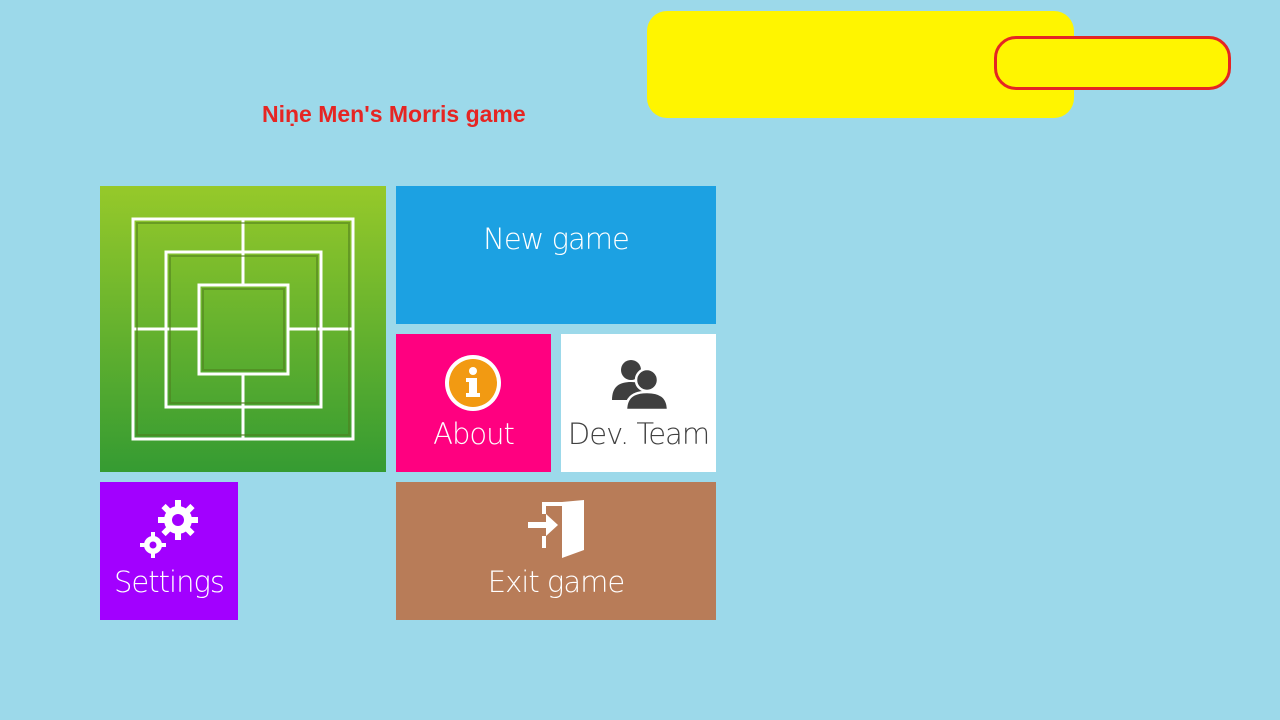  I want to click on exit-game-button: Exit game, so click(556, 551).